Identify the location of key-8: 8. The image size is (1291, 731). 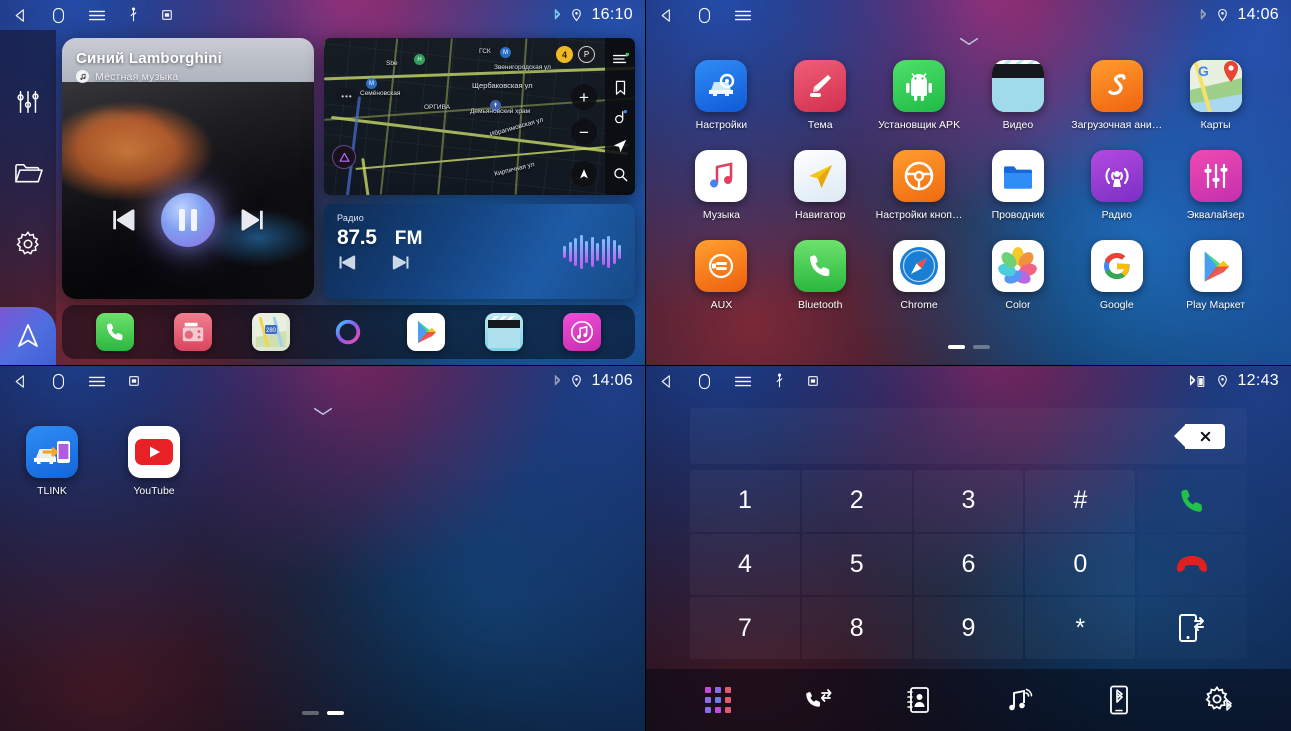
(856, 628).